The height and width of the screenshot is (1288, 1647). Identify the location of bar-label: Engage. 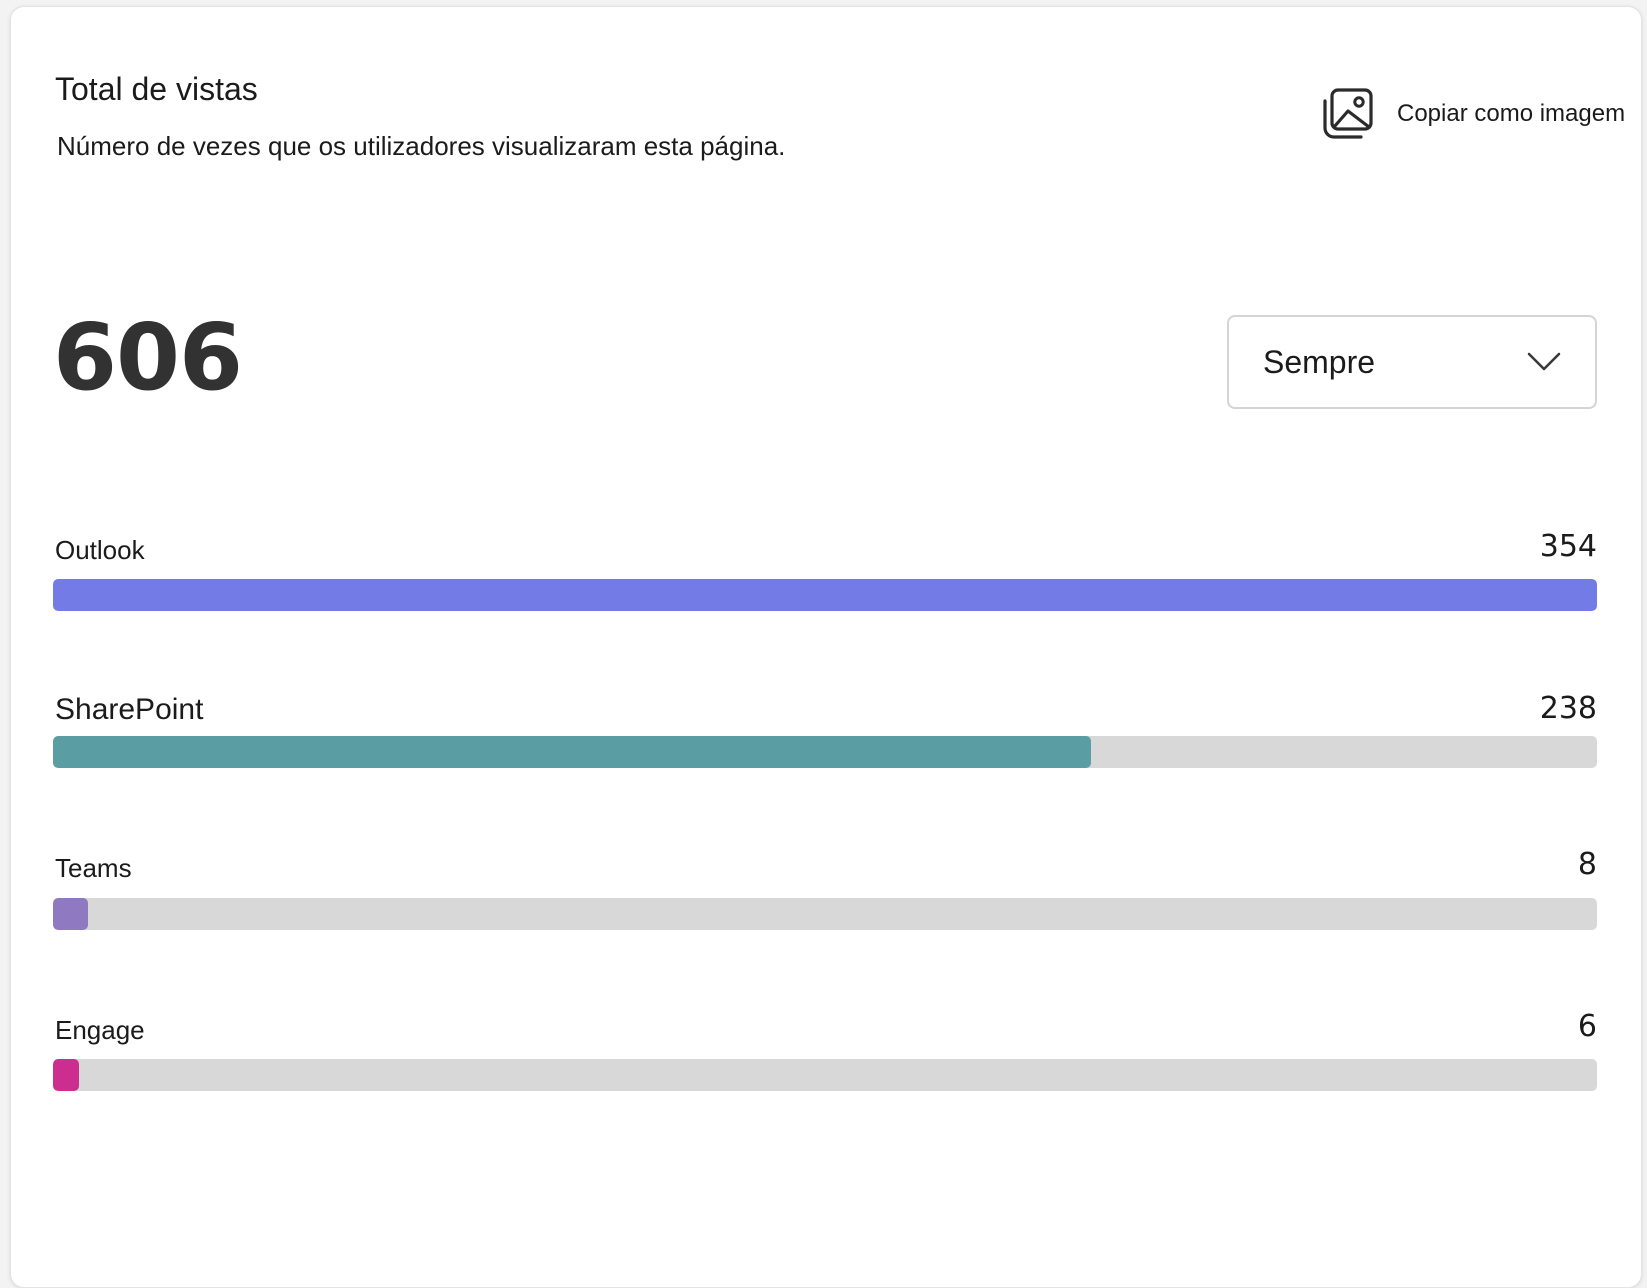
(100, 1030).